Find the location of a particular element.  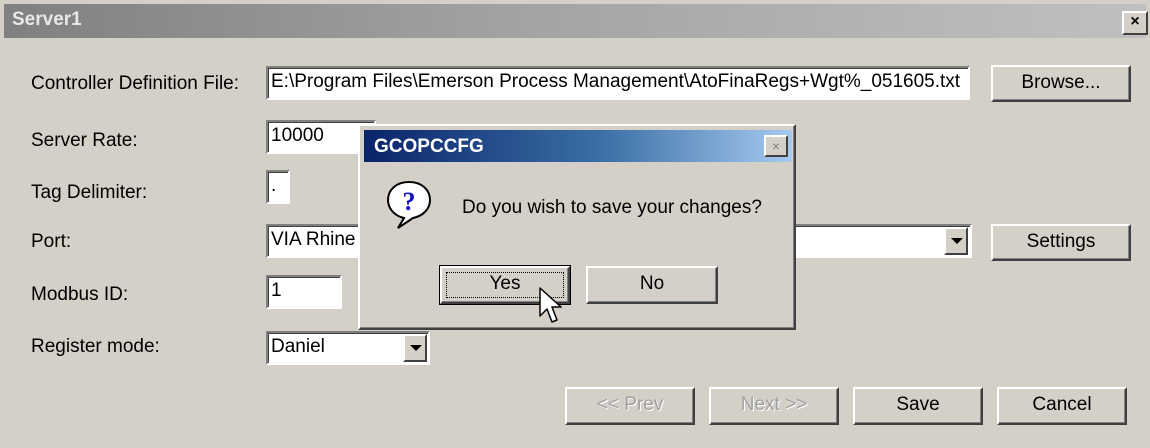

server-rate-label: Server Rate: is located at coordinates (84, 140).